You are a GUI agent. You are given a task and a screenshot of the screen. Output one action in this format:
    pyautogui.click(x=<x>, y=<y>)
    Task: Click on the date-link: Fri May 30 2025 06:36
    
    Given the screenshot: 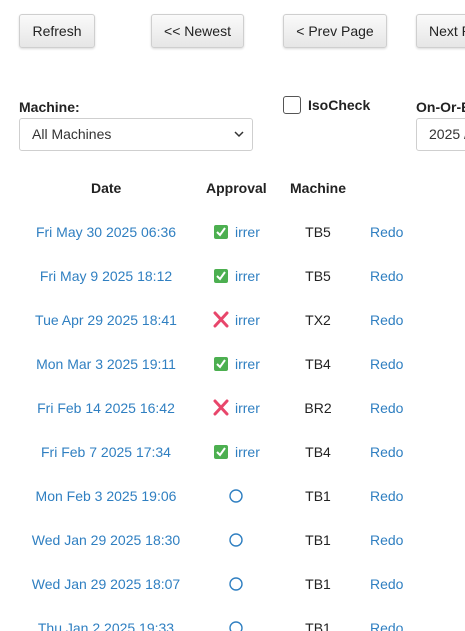 What is the action you would take?
    pyautogui.click(x=106, y=232)
    